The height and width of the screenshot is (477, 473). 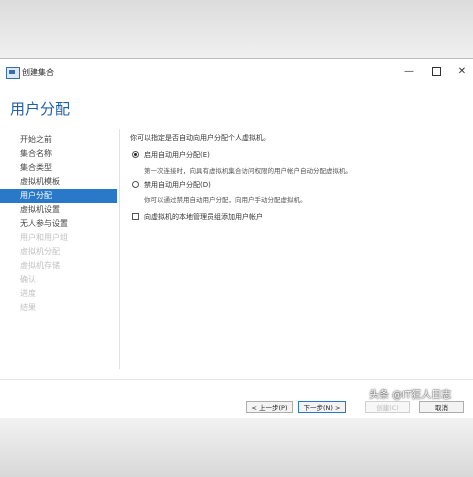 What do you see at coordinates (225, 200) in the screenshot?
I see `manual-assign-description: 你可以通过禁用自动用户分配，向用户手动分配虚拟机。` at bounding box center [225, 200].